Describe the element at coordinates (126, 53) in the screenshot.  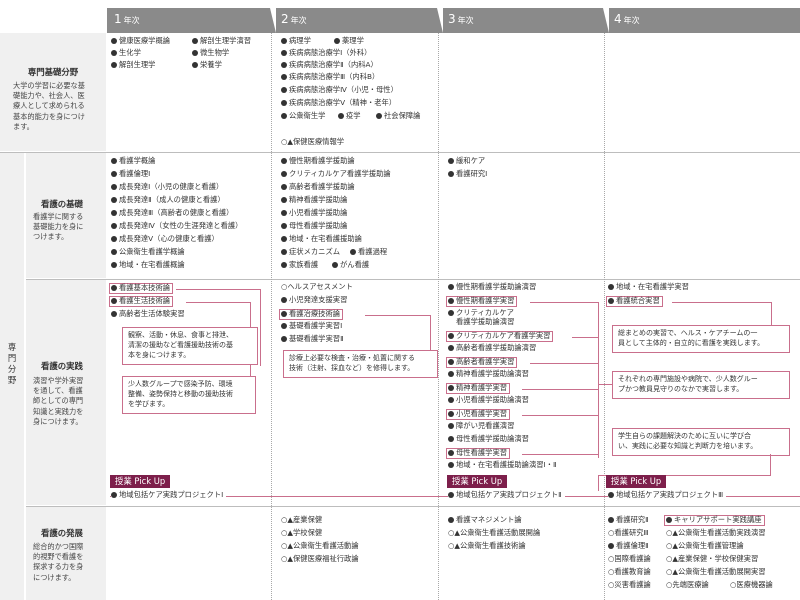
I see `course-item: 生化学` at that location.